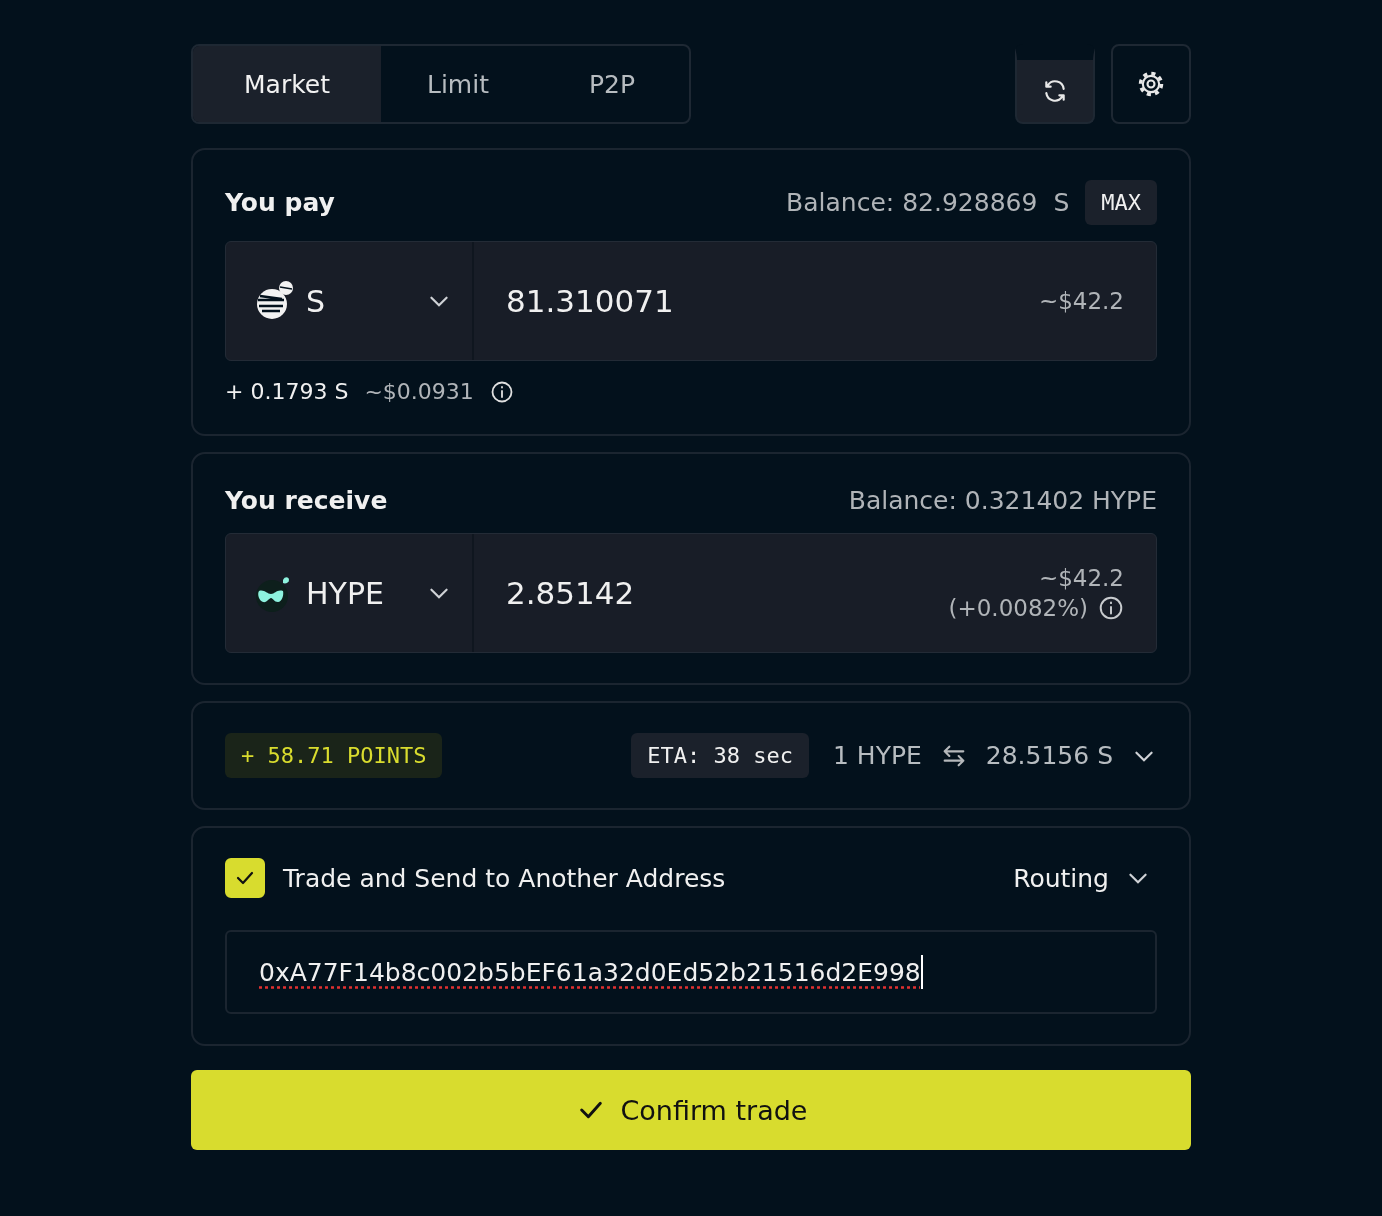 This screenshot has height=1216, width=1382. I want to click on max-button: MAX, so click(1121, 202).